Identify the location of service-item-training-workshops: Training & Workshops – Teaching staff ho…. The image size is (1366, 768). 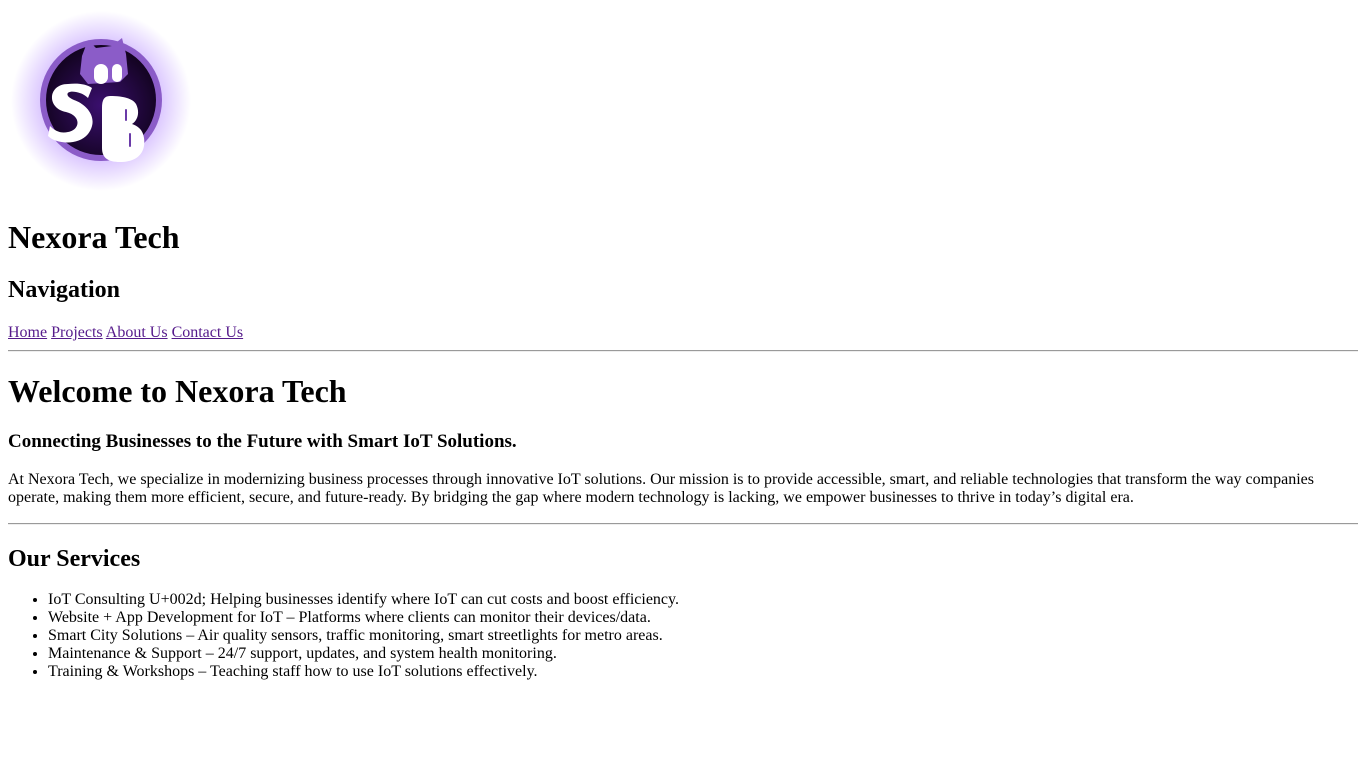
(703, 672).